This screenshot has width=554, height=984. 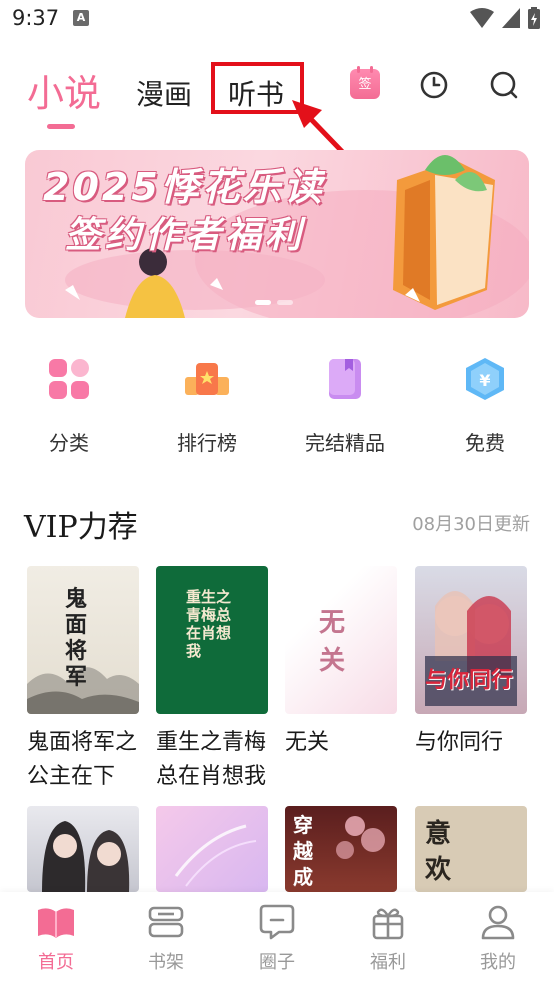 I want to click on book-cover: 与你同行, so click(x=471, y=640).